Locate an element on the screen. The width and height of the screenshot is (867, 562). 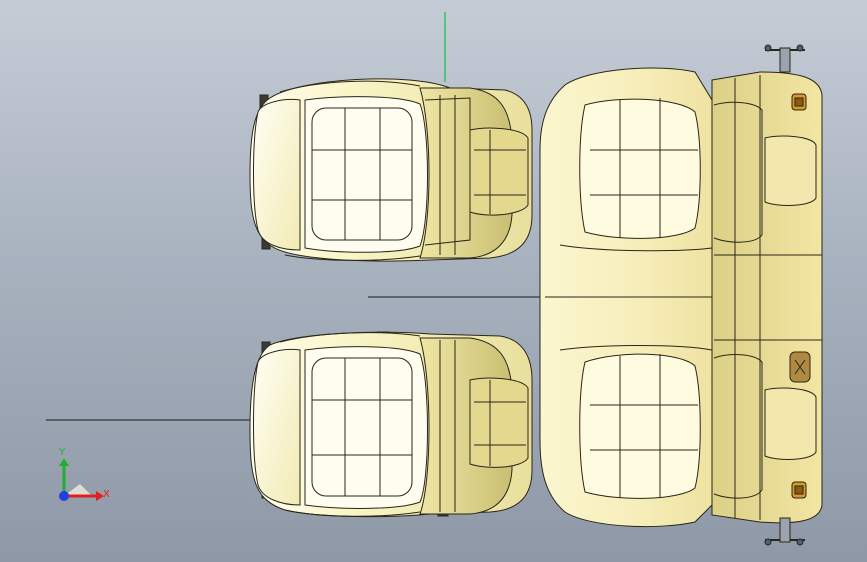
z-axis-dot is located at coordinates (64, 496).